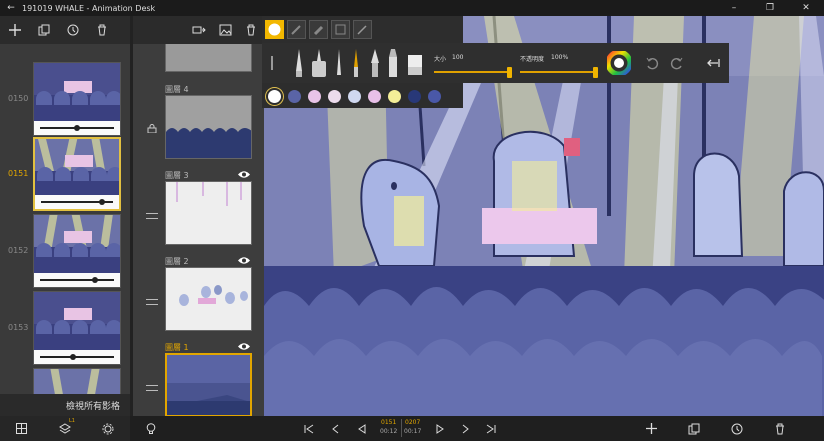 This screenshot has width=824, height=441. I want to click on layers-icon, so click(65, 428).